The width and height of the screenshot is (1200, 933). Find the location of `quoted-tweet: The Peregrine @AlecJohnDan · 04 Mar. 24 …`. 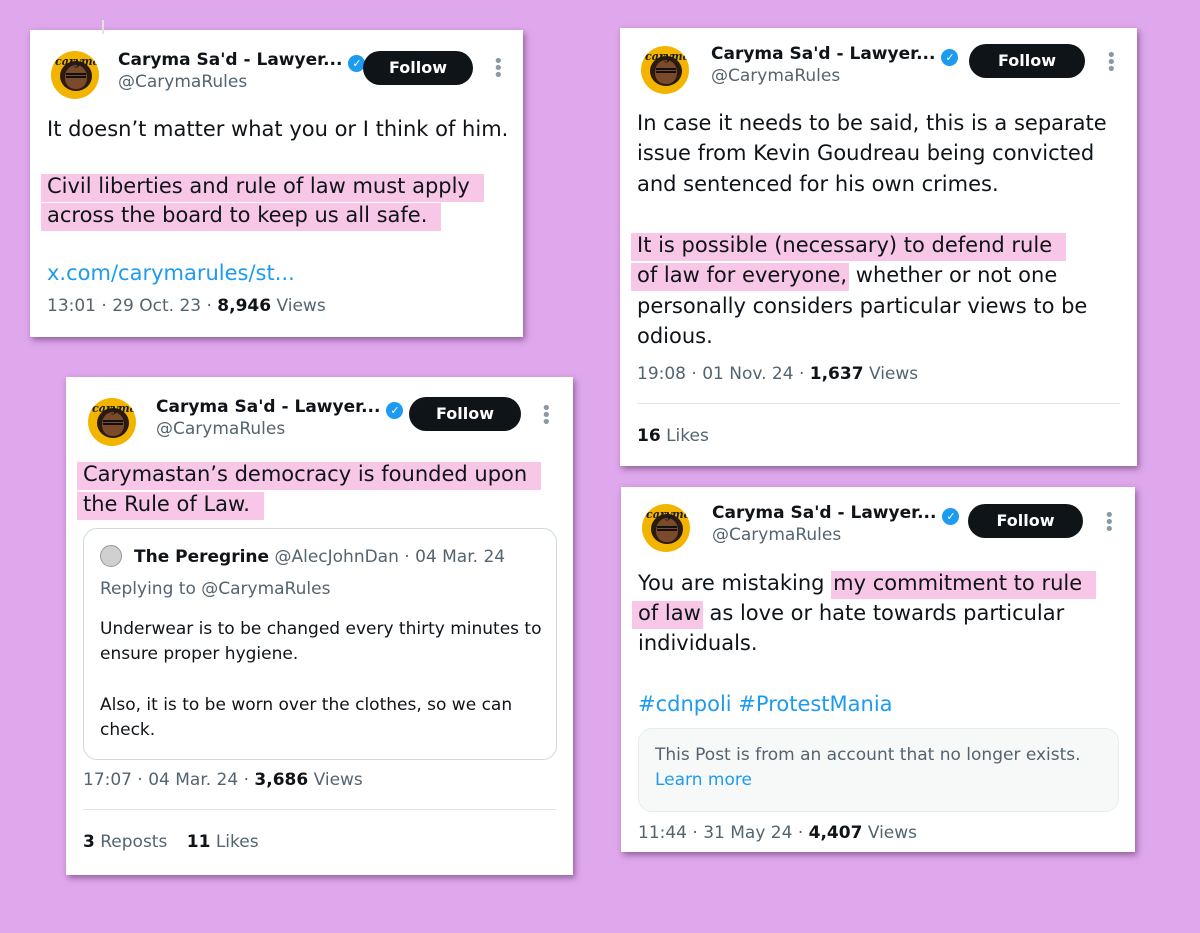

quoted-tweet: The Peregrine @AlecJohnDan · 04 Mar. 24 … is located at coordinates (320, 644).